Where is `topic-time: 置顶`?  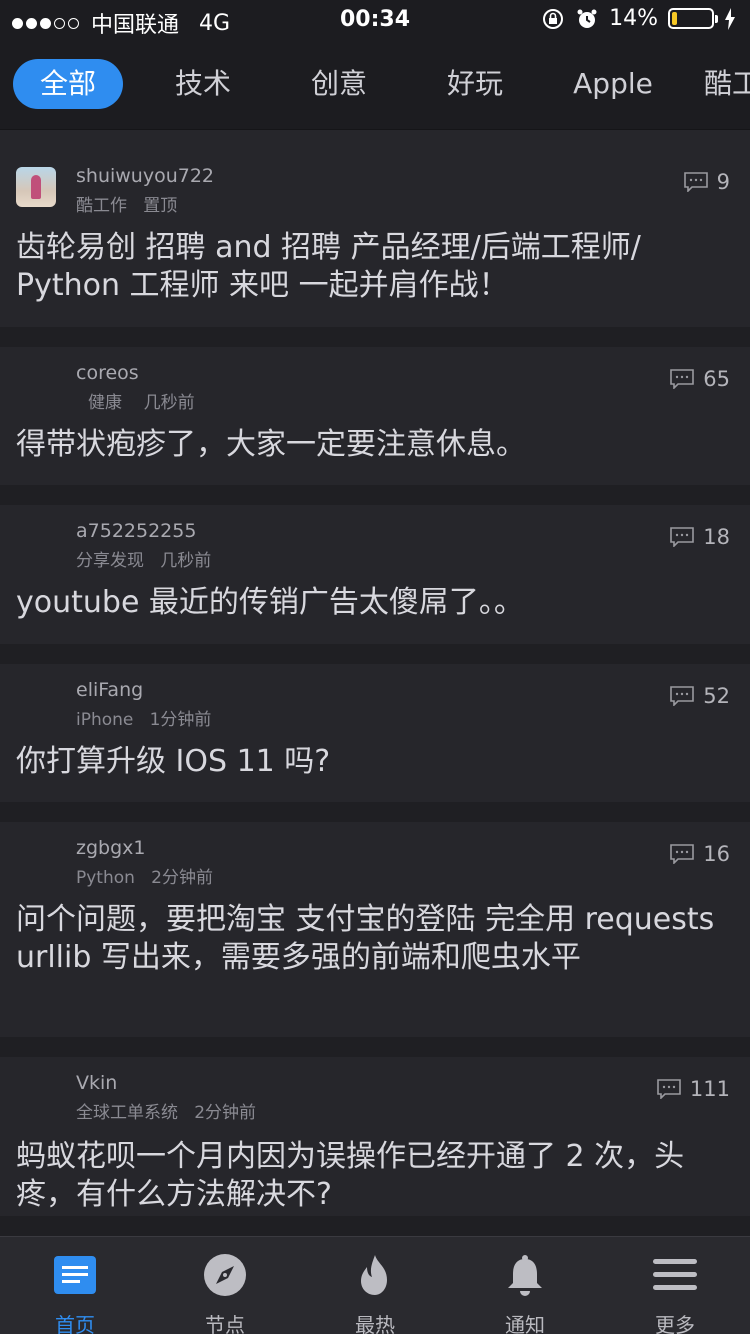
topic-time: 置顶 is located at coordinates (160, 206).